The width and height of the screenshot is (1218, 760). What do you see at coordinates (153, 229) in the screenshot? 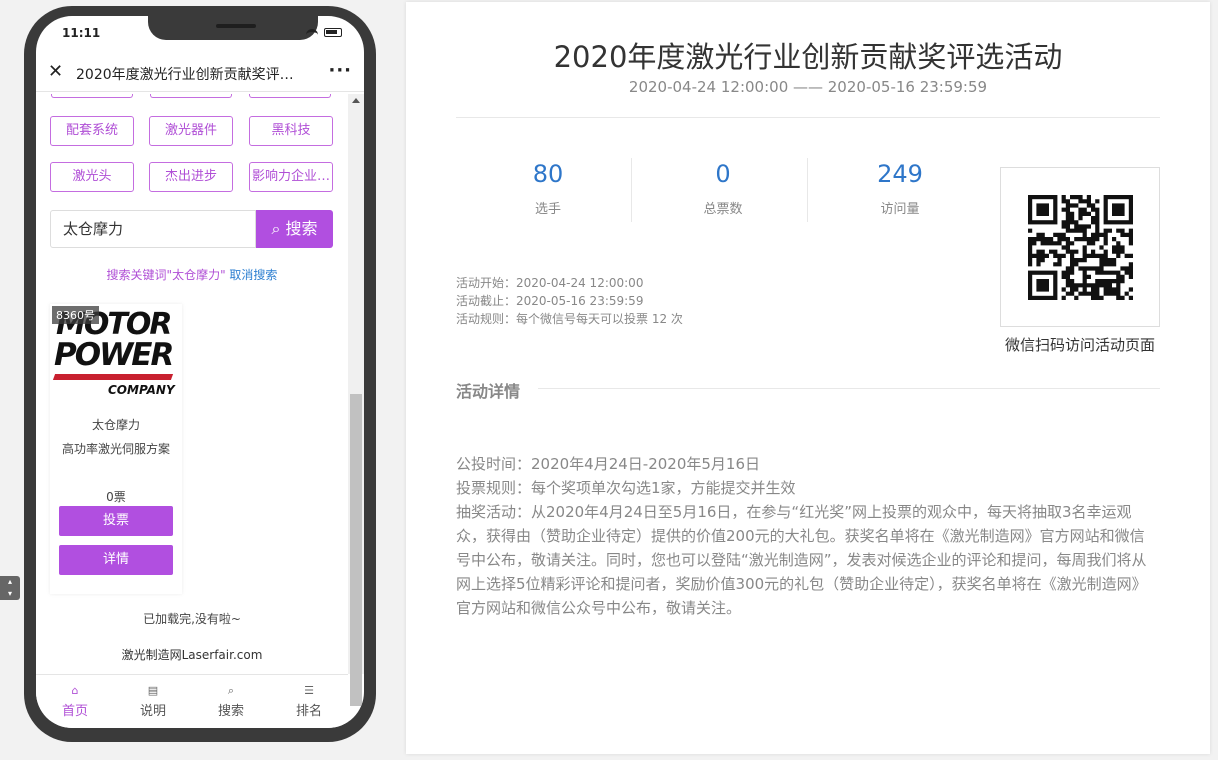
I see `search-input: 太仓摩力` at bounding box center [153, 229].